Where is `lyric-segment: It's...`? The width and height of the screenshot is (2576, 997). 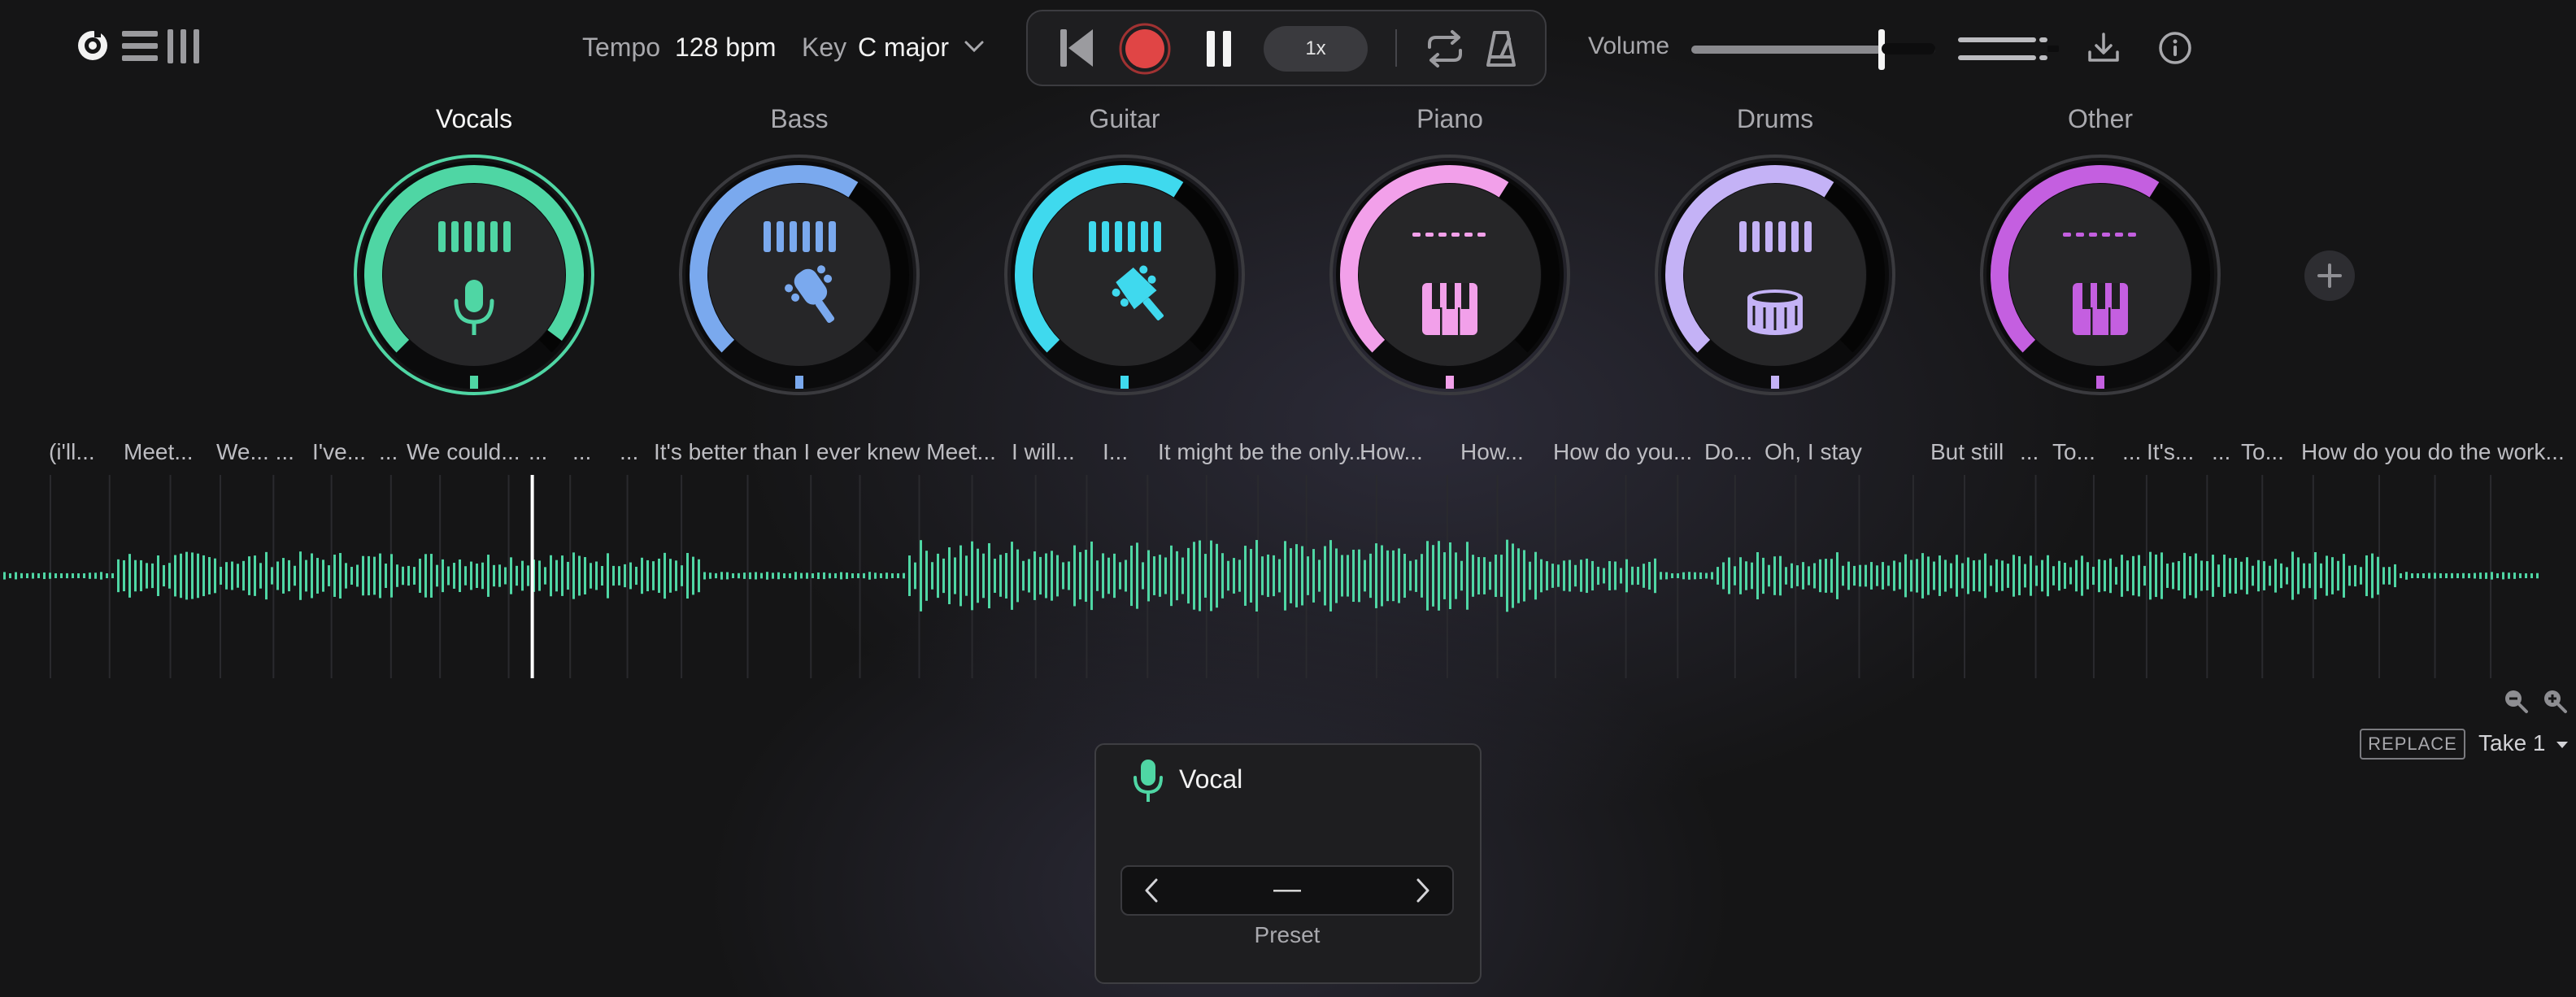
lyric-segment: It's... is located at coordinates (2171, 452).